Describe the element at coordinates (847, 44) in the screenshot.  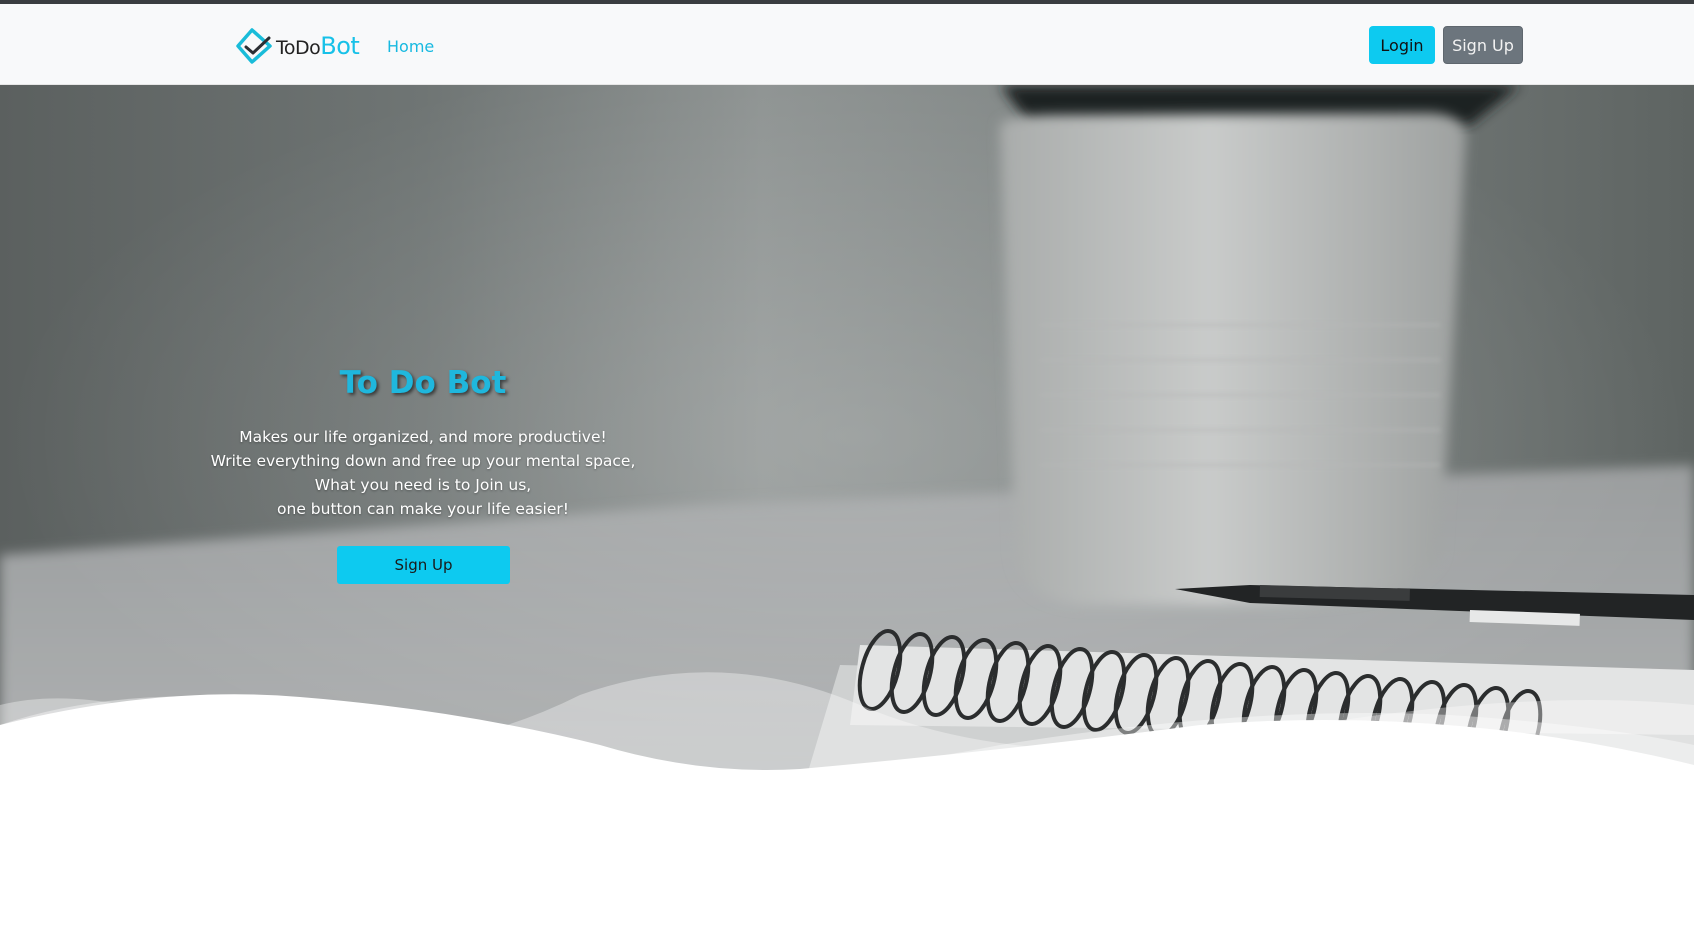
I see `navbar: ToDoBot Home Login Sign Up` at that location.